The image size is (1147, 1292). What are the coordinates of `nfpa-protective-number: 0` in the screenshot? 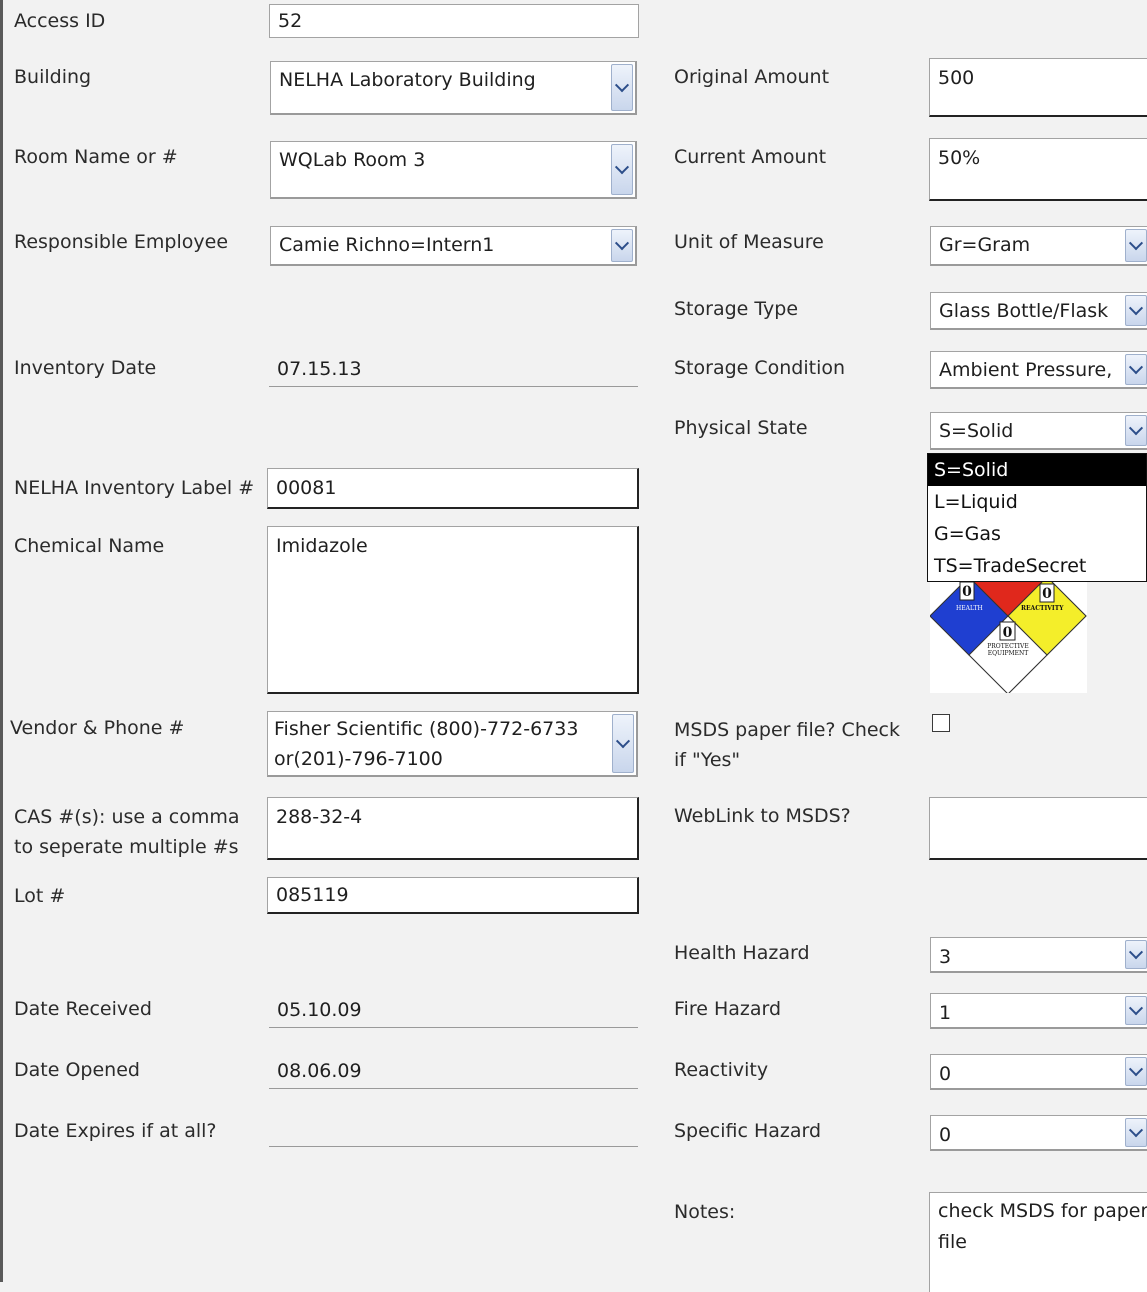 It's located at (1008, 633).